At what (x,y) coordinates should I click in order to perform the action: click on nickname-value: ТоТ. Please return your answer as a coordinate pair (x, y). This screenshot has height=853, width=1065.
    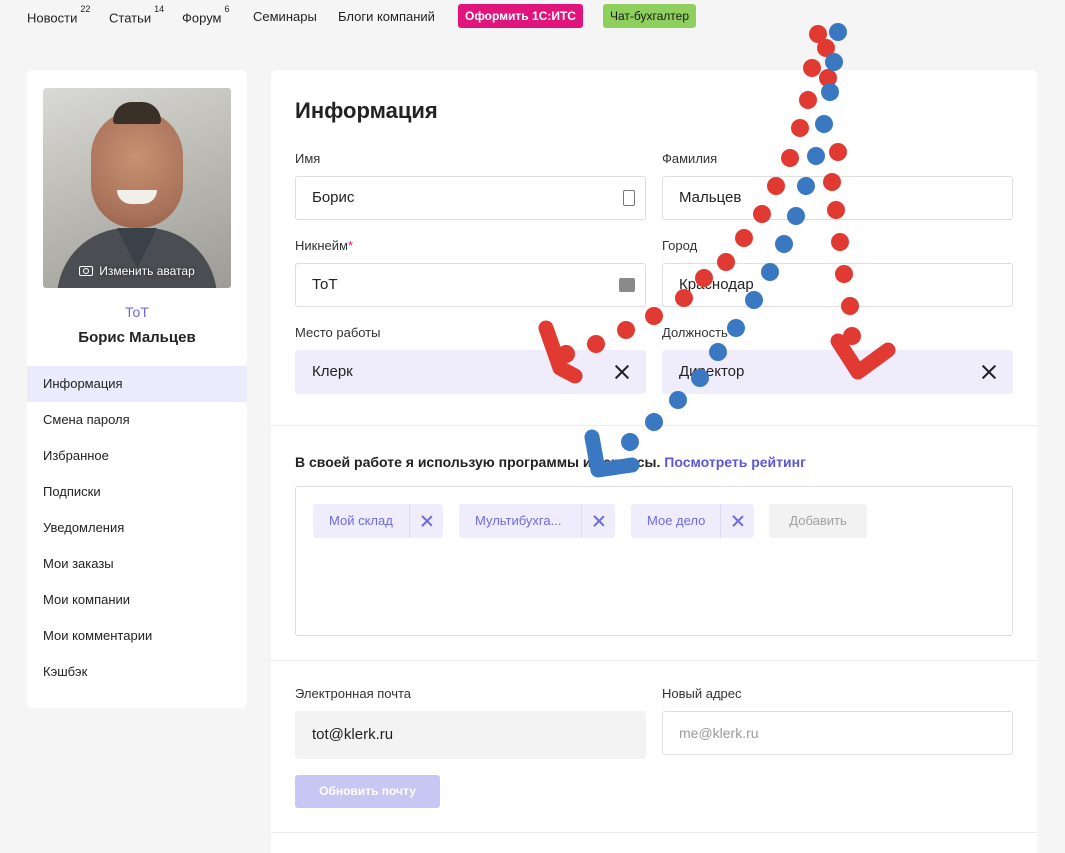
    Looking at the image, I should click on (325, 284).